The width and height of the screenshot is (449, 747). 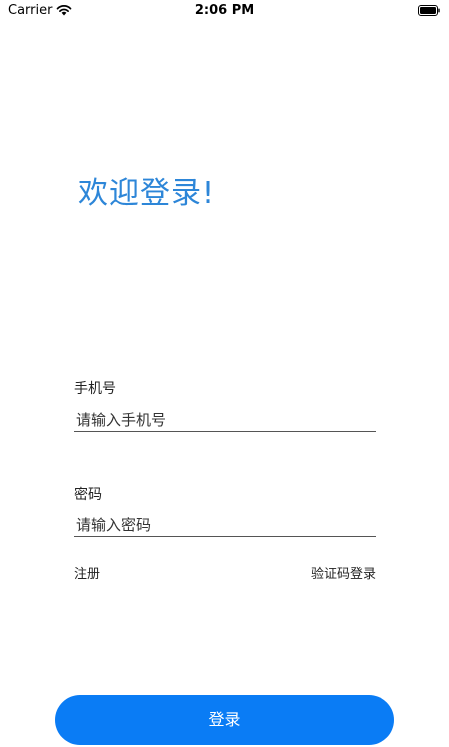 What do you see at coordinates (225, 420) in the screenshot?
I see `phone-input` at bounding box center [225, 420].